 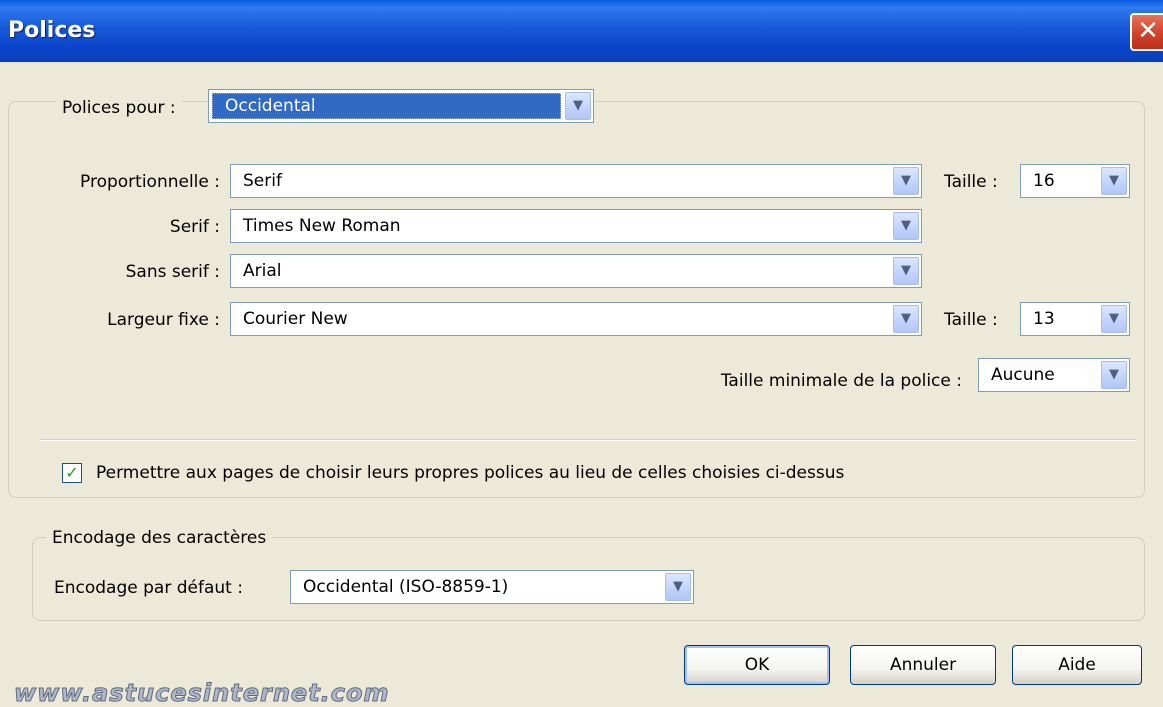 I want to click on language-value: Occidental, so click(x=270, y=106).